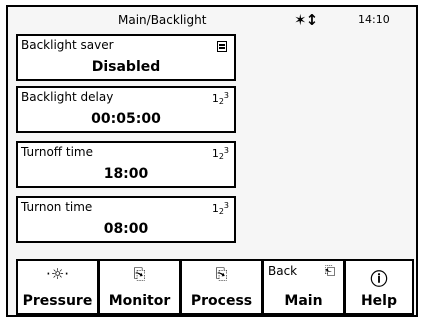  What do you see at coordinates (139, 287) in the screenshot?
I see `monitor-button: ⎘ Monitor` at bounding box center [139, 287].